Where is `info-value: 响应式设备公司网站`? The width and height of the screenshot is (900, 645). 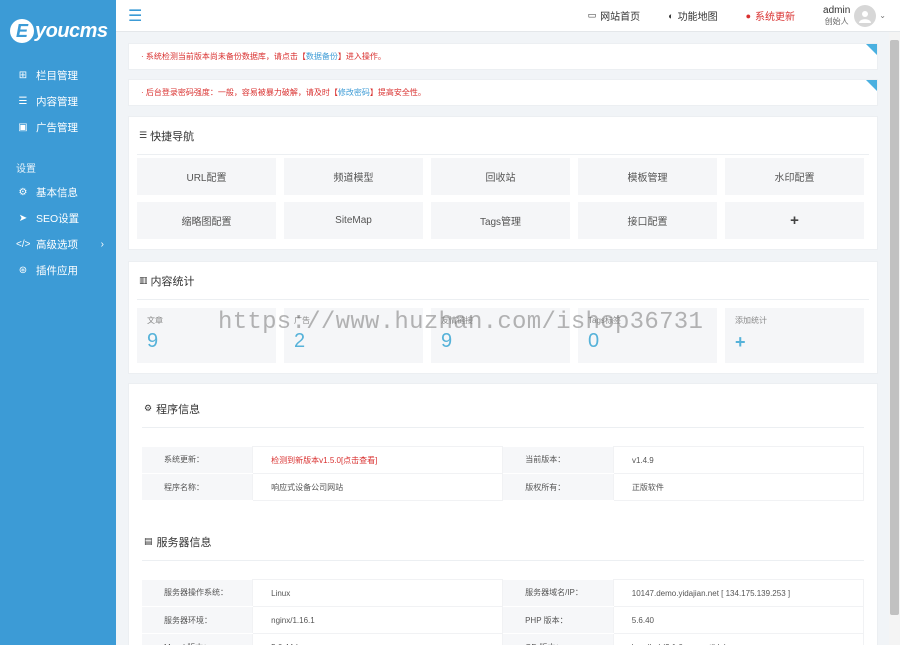
info-value: 响应式设备公司网站 is located at coordinates (378, 487).